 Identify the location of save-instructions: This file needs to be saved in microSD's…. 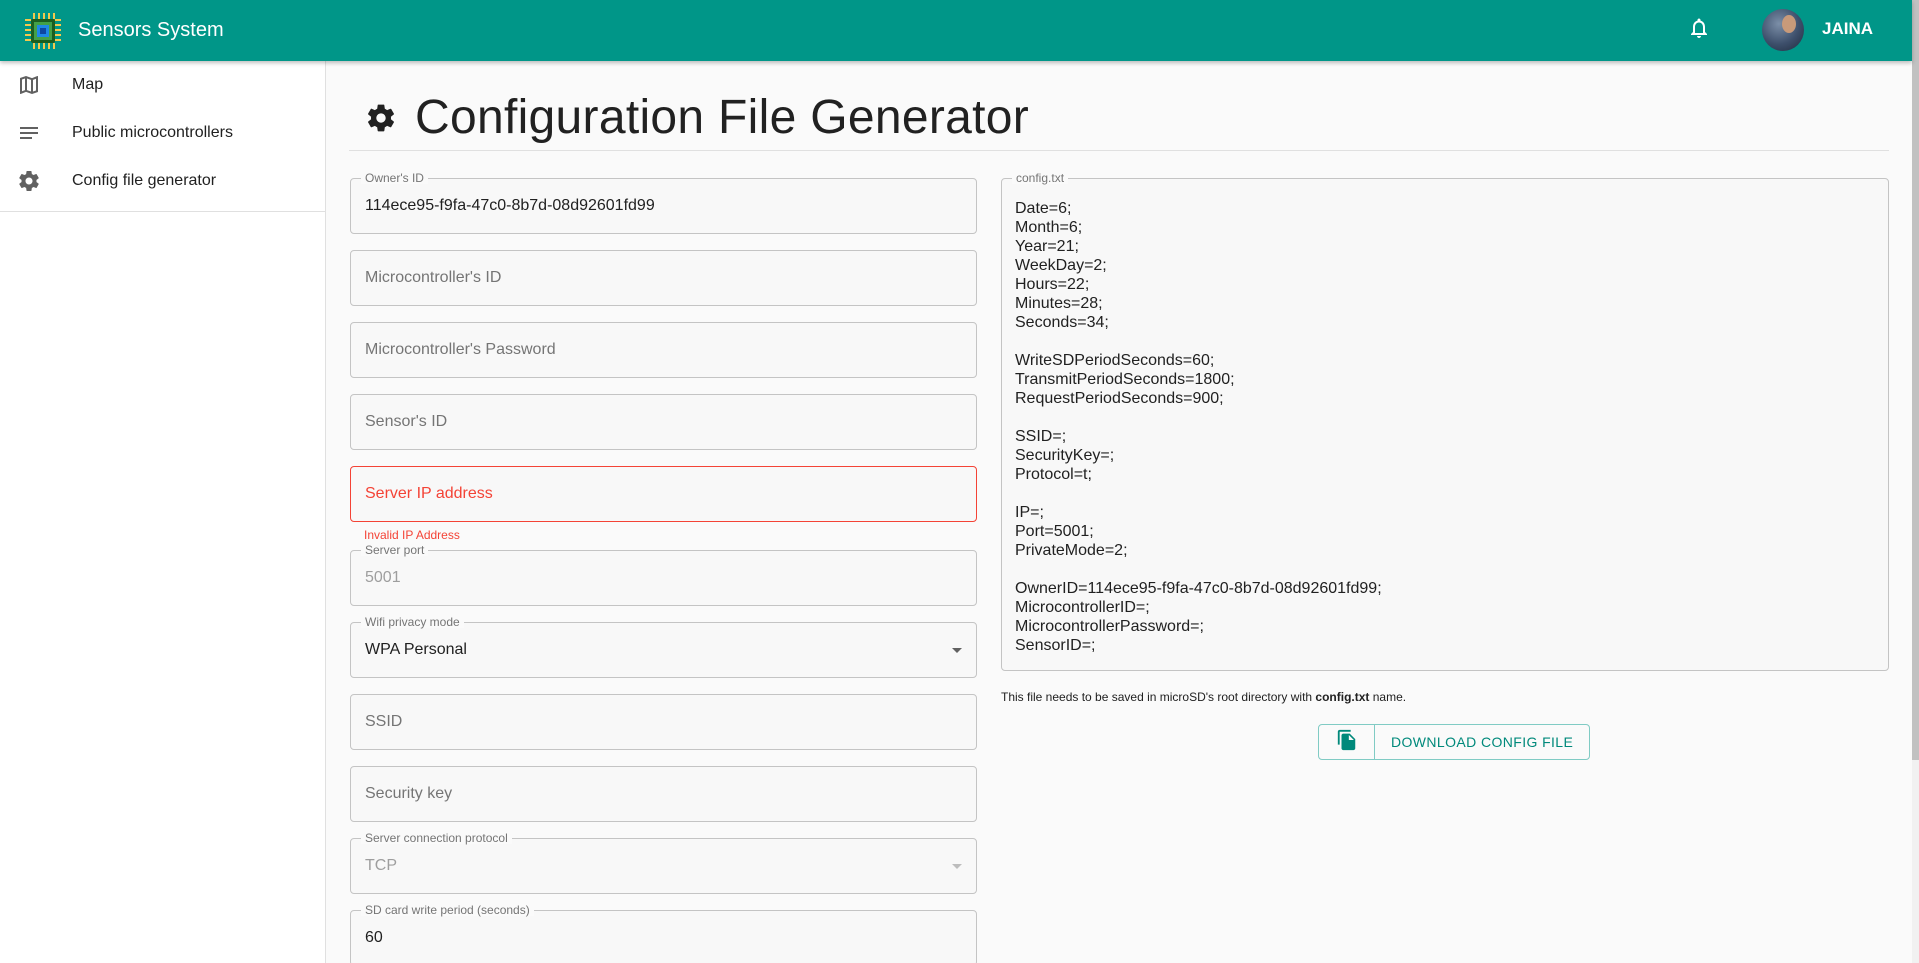
(1203, 697).